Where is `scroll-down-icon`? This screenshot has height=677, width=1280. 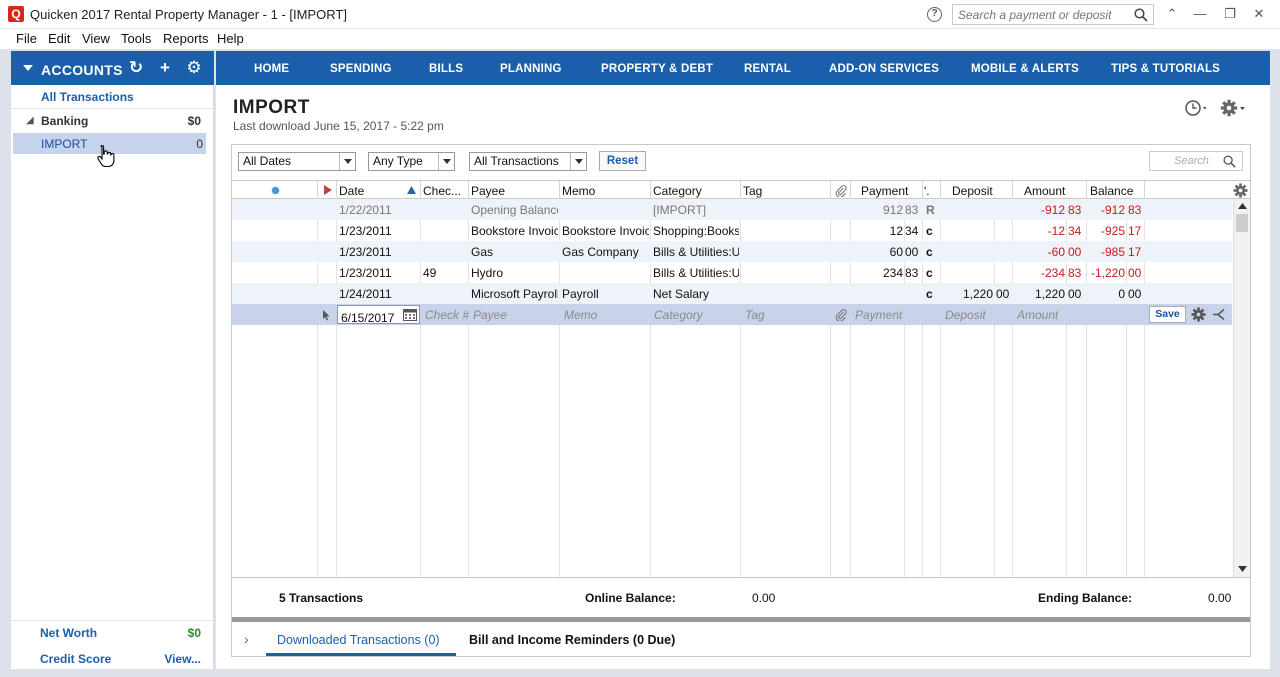 scroll-down-icon is located at coordinates (1242, 569).